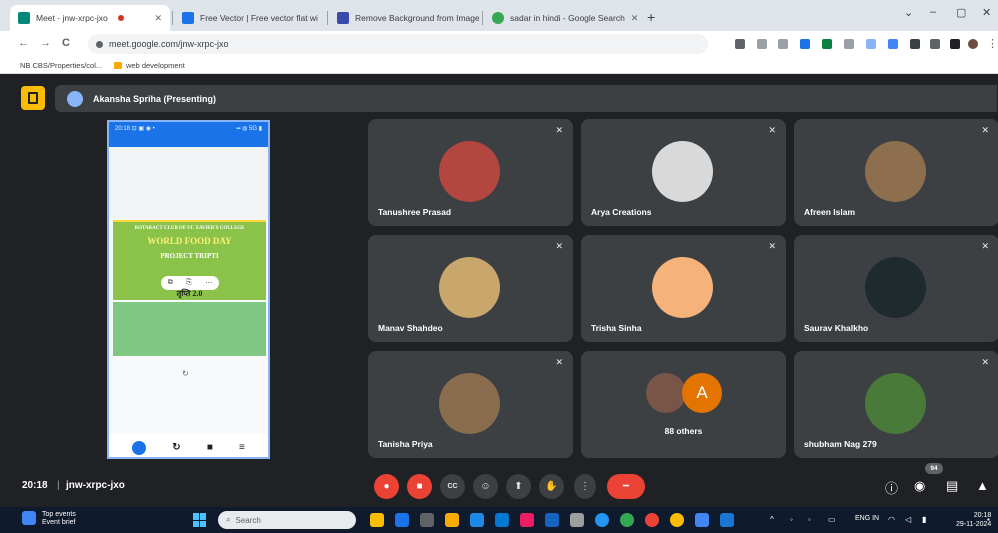 Image resolution: width=998 pixels, height=533 pixels. What do you see at coordinates (189, 329) in the screenshot?
I see `poster-green-area` at bounding box center [189, 329].